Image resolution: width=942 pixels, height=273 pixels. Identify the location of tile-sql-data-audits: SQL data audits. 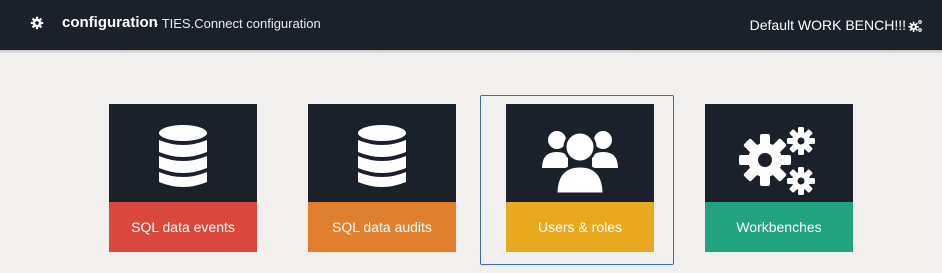
(382, 178).